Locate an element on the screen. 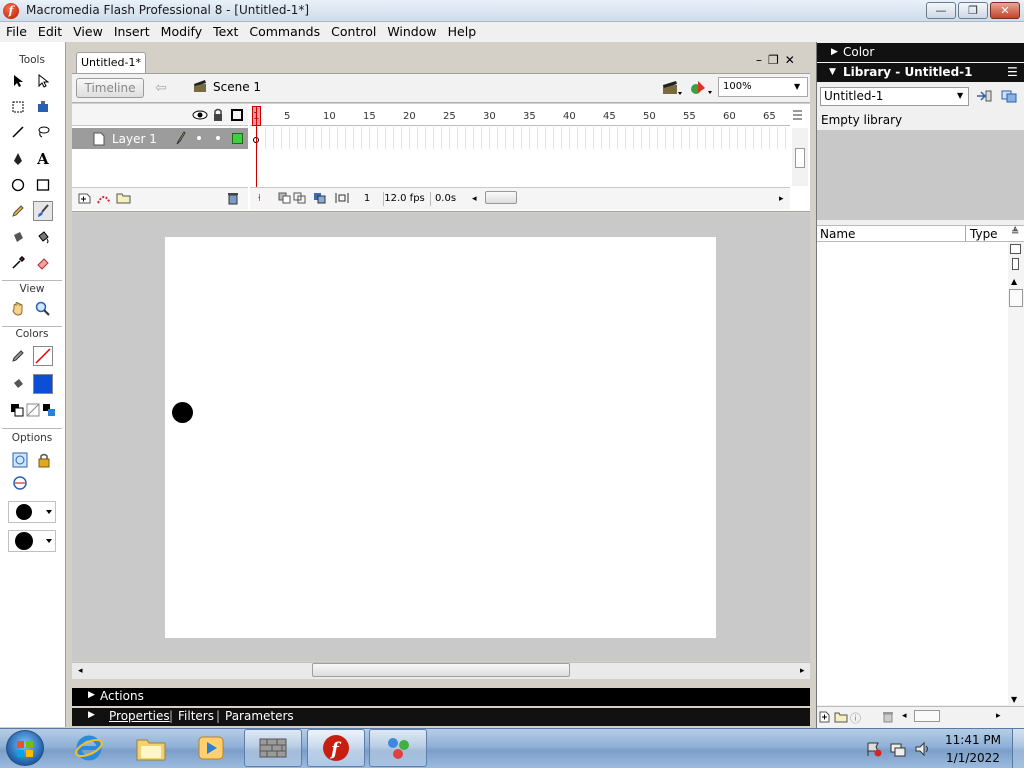  properties-icon: ⓘ is located at coordinates (855, 718).